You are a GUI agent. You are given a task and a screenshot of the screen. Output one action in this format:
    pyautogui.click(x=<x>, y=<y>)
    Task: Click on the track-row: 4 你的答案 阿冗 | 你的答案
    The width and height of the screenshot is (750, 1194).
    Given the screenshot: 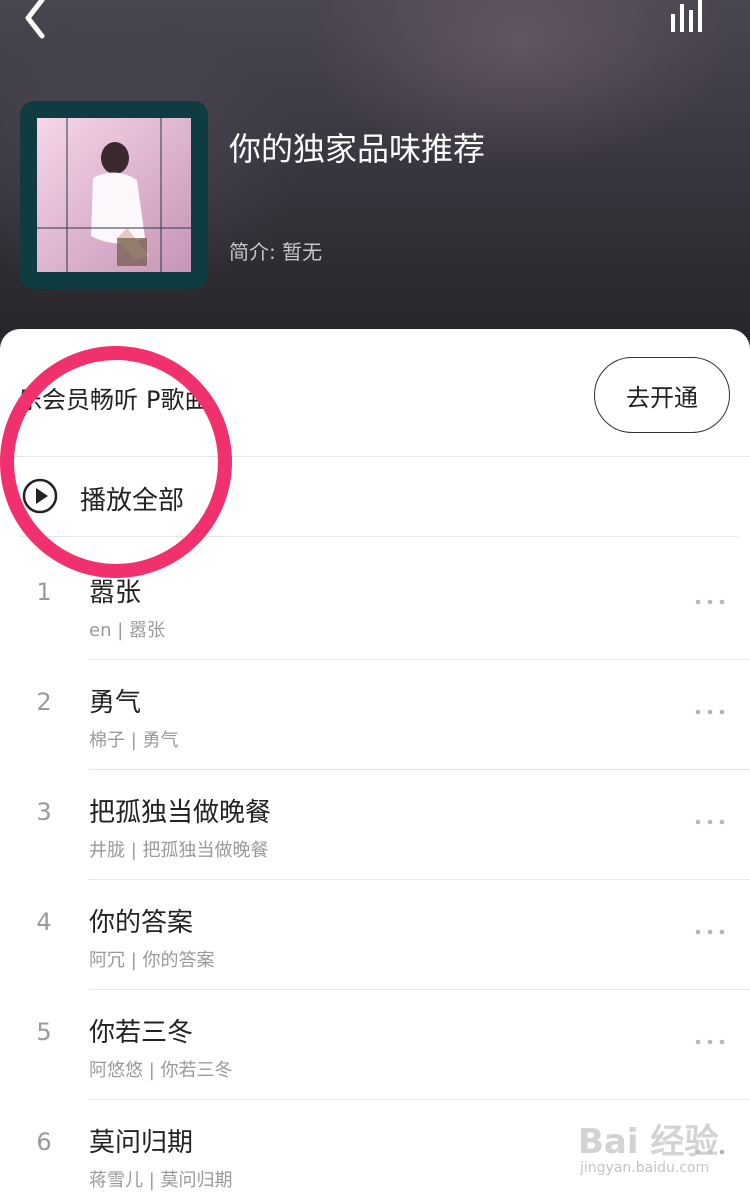 What is the action you would take?
    pyautogui.click(x=375, y=935)
    